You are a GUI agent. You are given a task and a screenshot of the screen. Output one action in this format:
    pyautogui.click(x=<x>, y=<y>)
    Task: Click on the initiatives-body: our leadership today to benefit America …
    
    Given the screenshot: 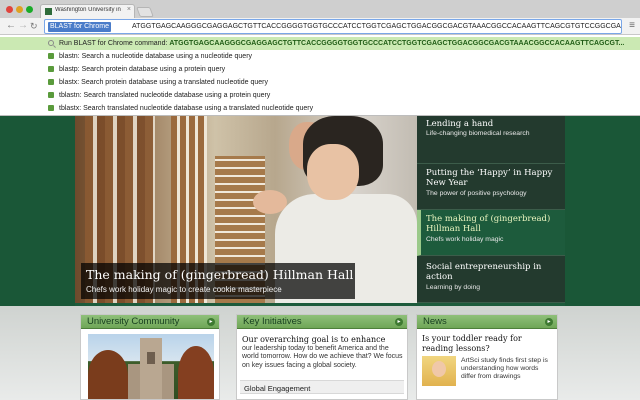 What is the action you would take?
    pyautogui.click(x=322, y=356)
    